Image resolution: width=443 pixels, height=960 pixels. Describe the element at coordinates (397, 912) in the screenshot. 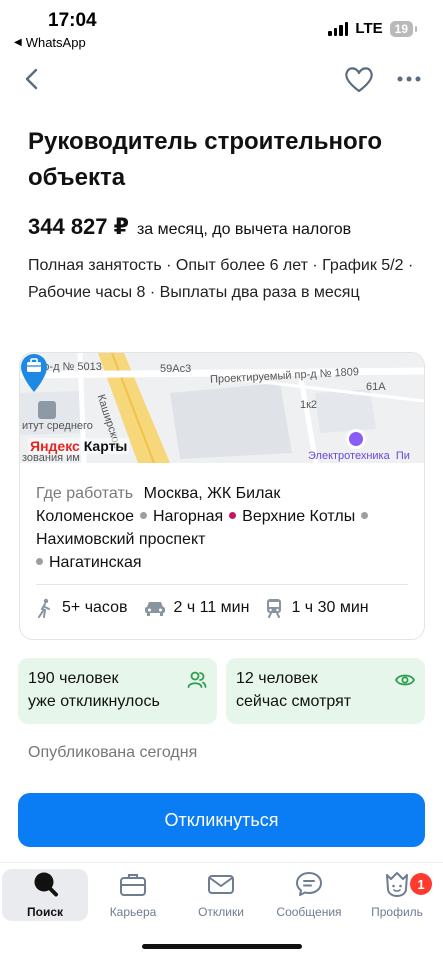

I see `tab-profile-label: Профиль` at that location.